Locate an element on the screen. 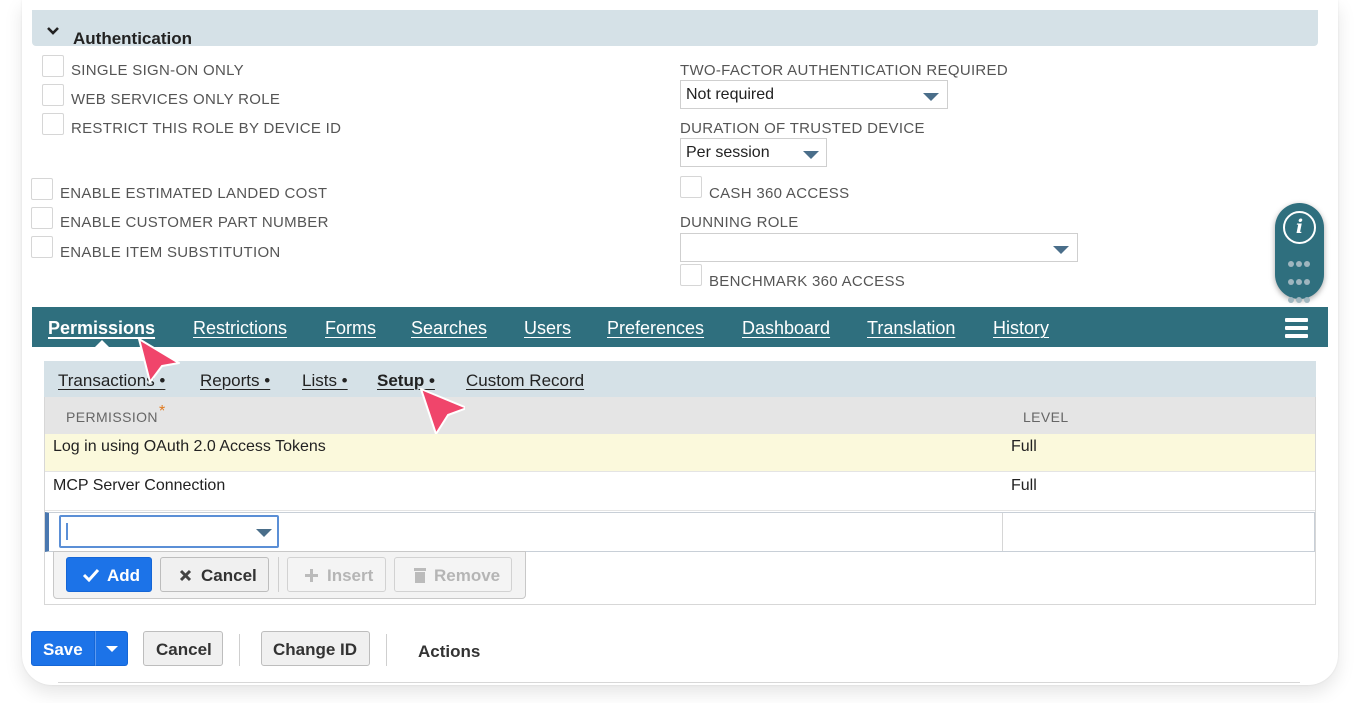 The image size is (1360, 703). x-icon is located at coordinates (185, 575).